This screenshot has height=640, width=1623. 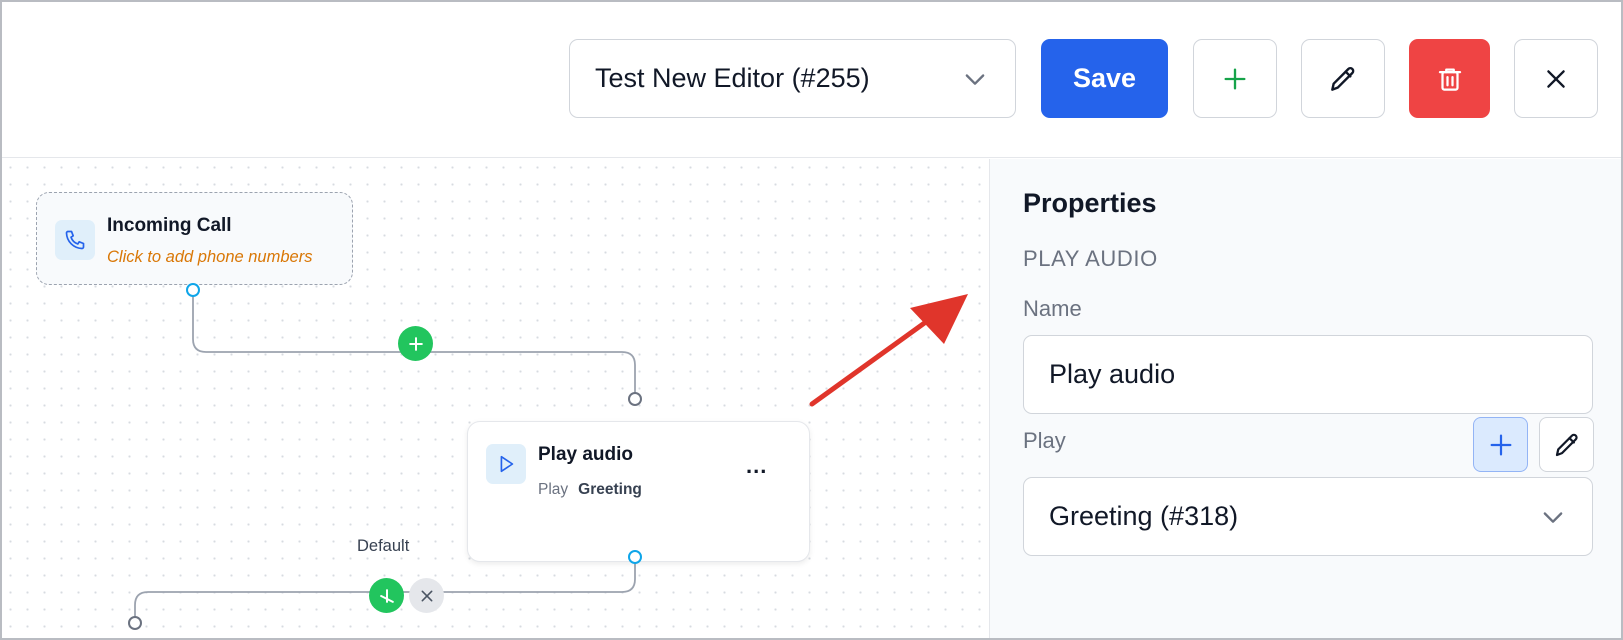 What do you see at coordinates (169, 225) in the screenshot?
I see `incoming-node-title: Incoming Call` at bounding box center [169, 225].